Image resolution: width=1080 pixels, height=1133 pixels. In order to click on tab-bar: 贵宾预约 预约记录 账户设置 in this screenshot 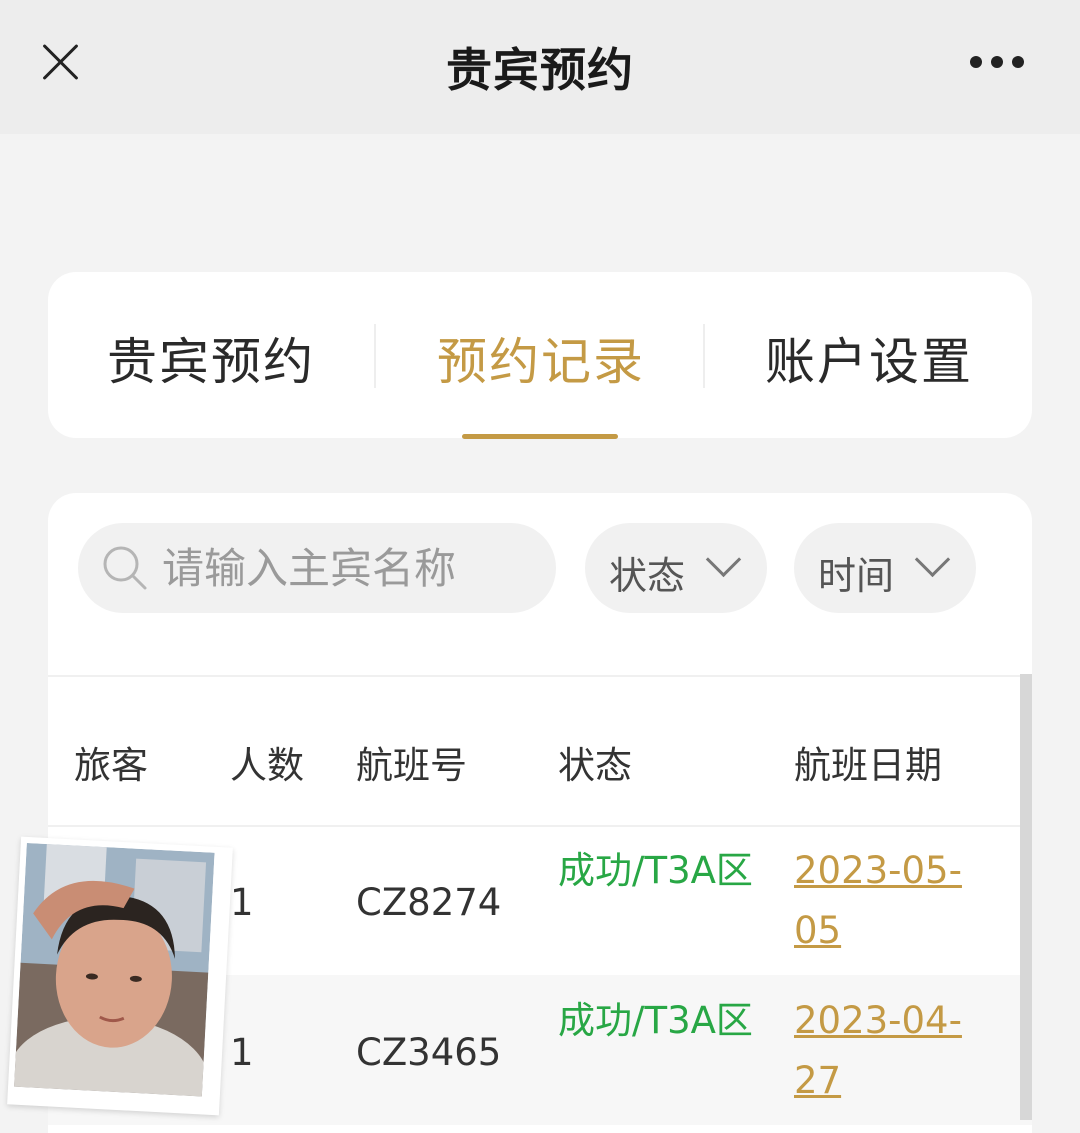, I will do `click(540, 355)`.